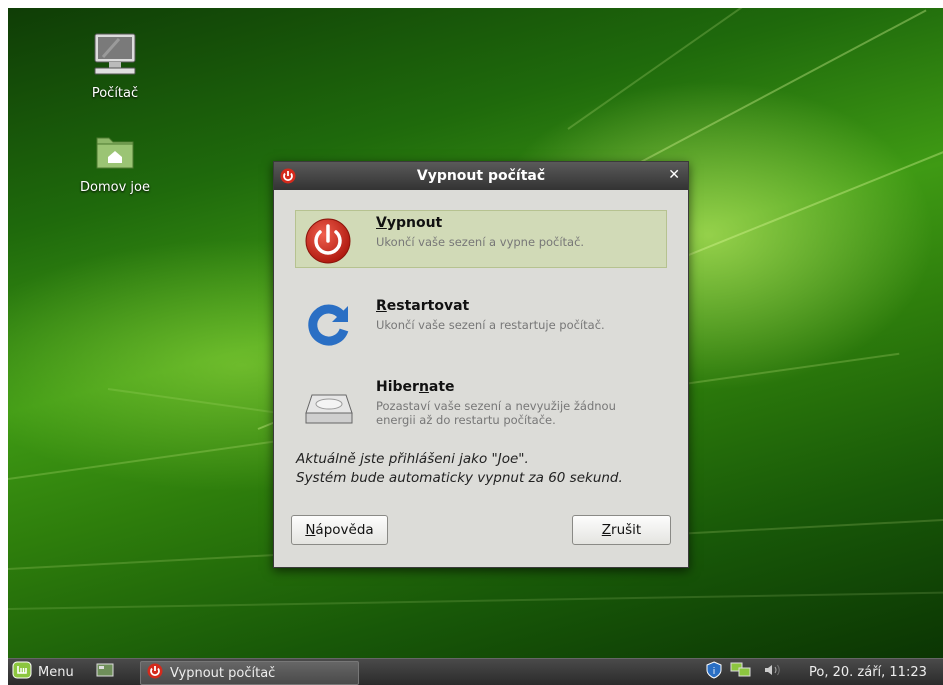 The height and width of the screenshot is (685, 943). What do you see at coordinates (22, 672) in the screenshot?
I see `mint-logo-icon` at bounding box center [22, 672].